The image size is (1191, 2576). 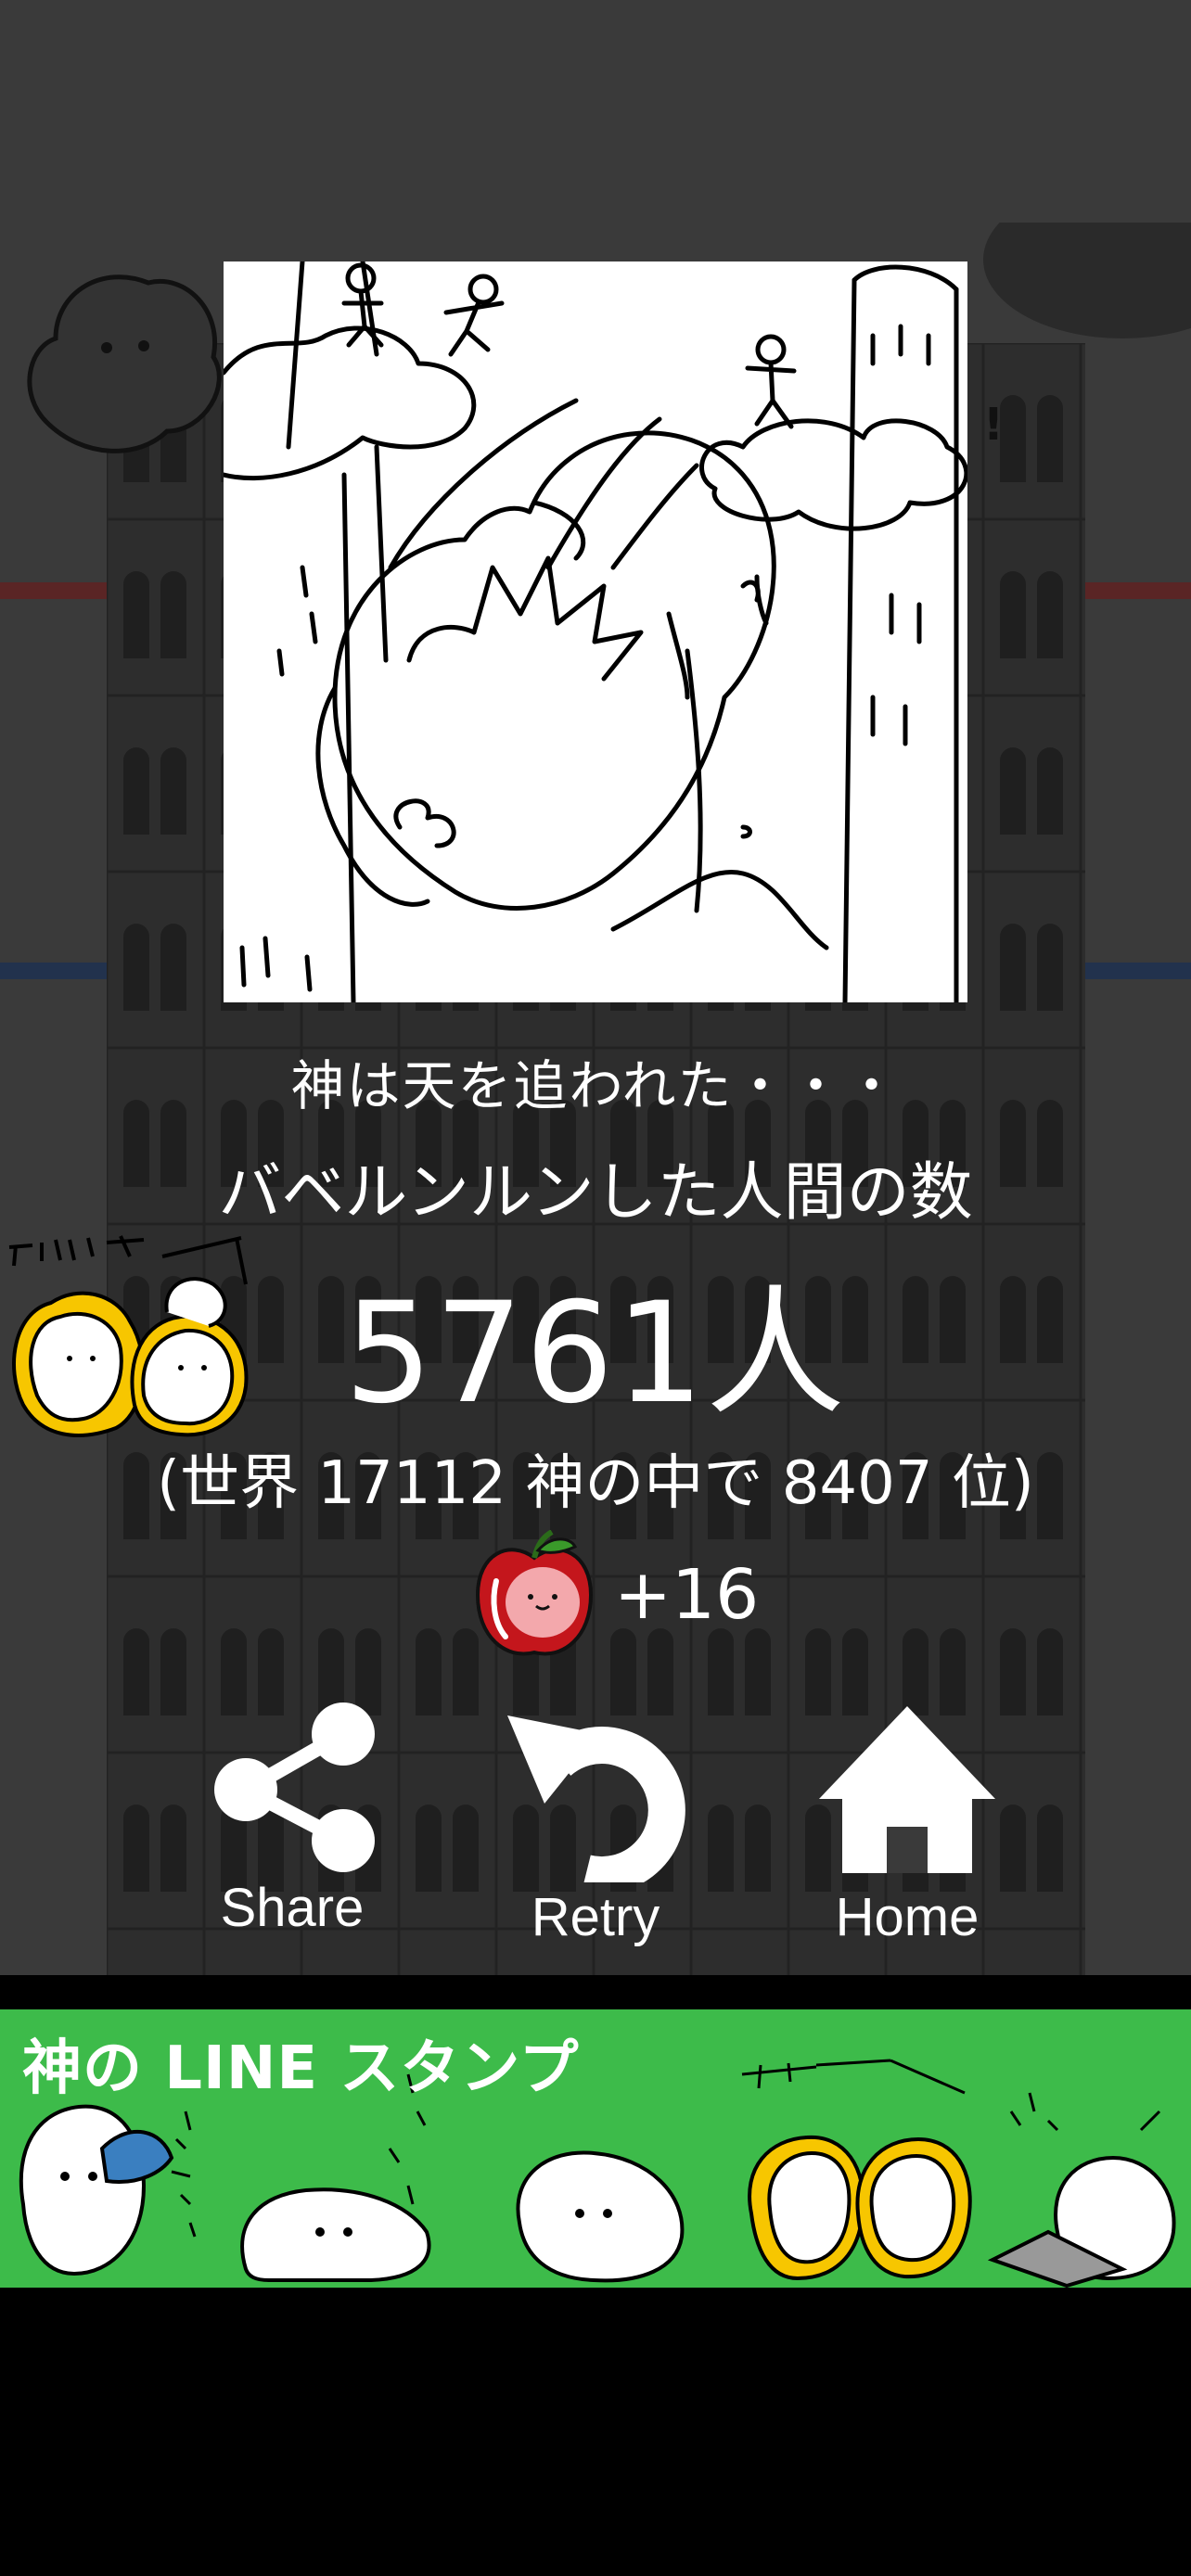 I want to click on background-exclamation: !, so click(x=993, y=425).